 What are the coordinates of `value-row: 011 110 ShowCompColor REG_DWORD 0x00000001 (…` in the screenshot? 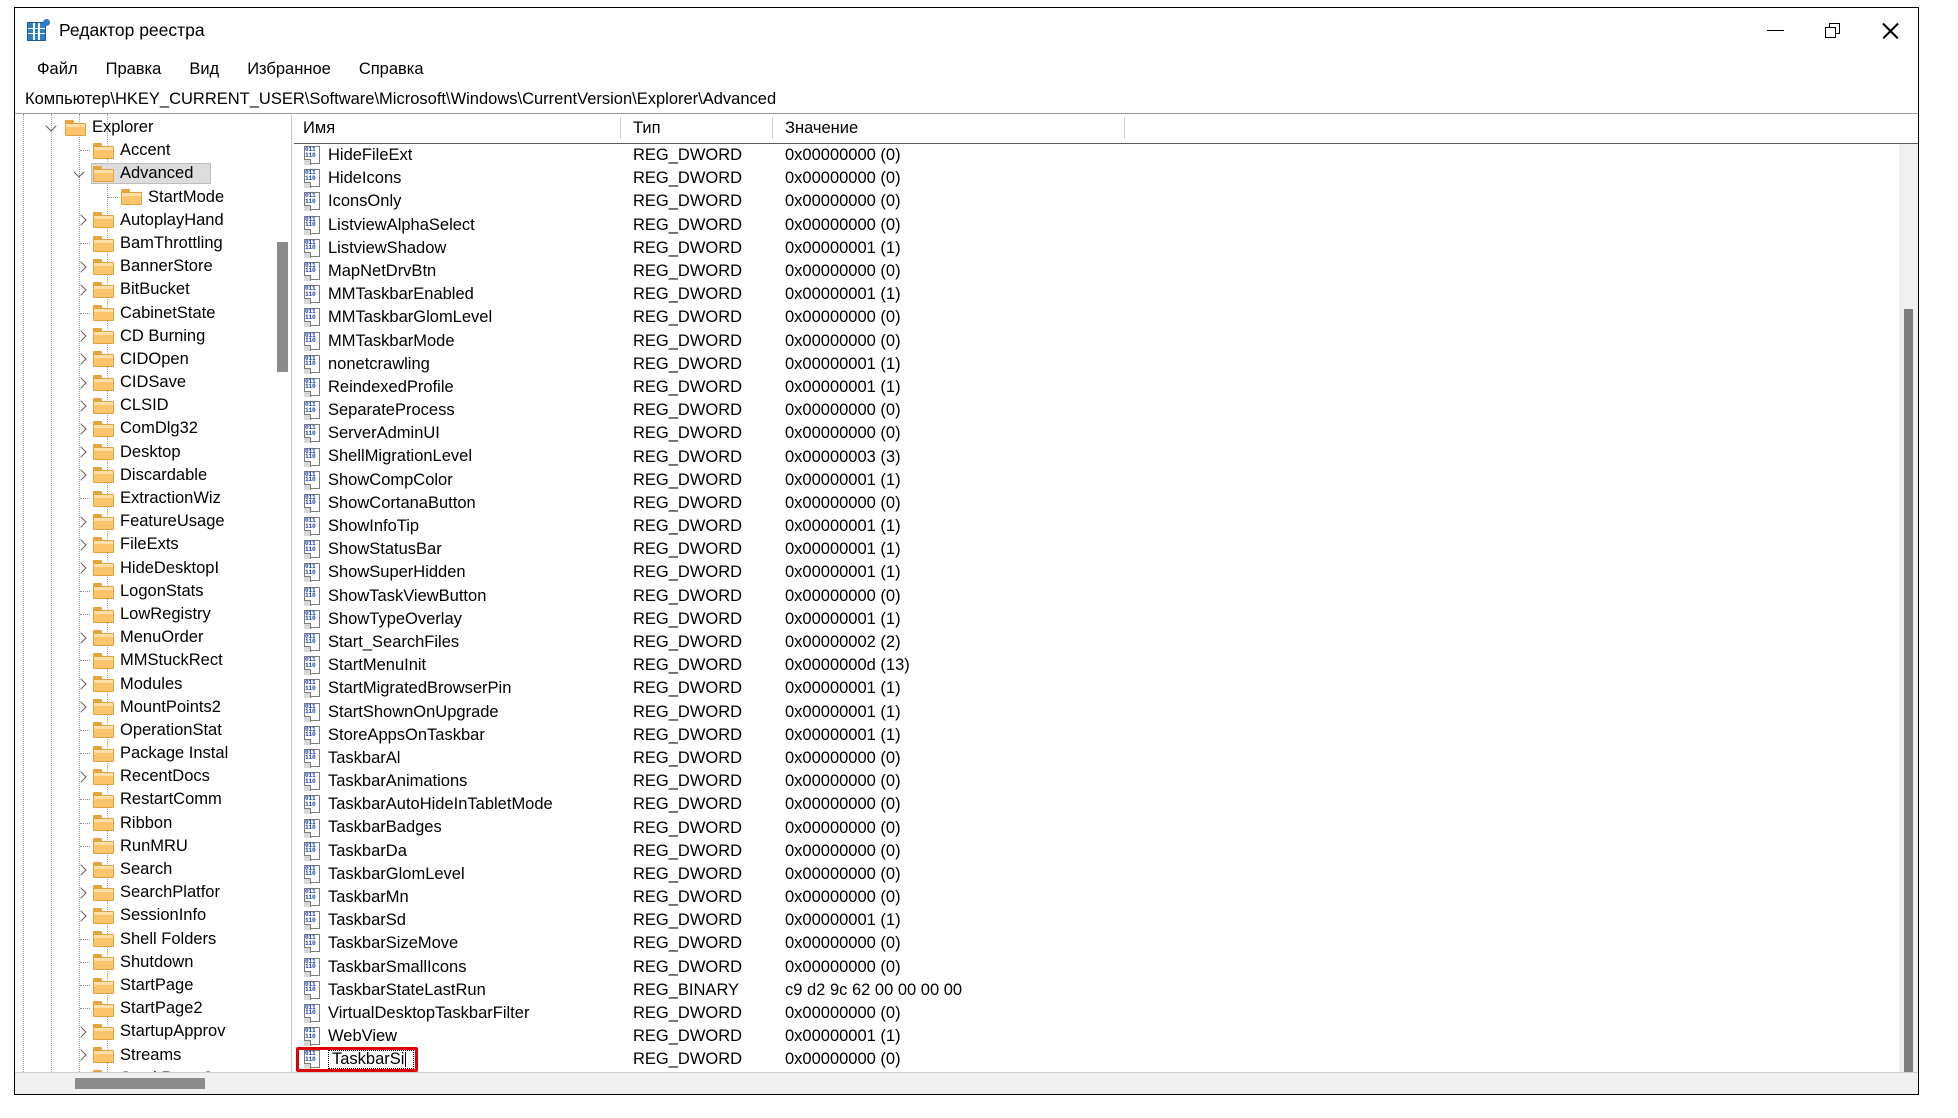 It's located at (1106, 480).